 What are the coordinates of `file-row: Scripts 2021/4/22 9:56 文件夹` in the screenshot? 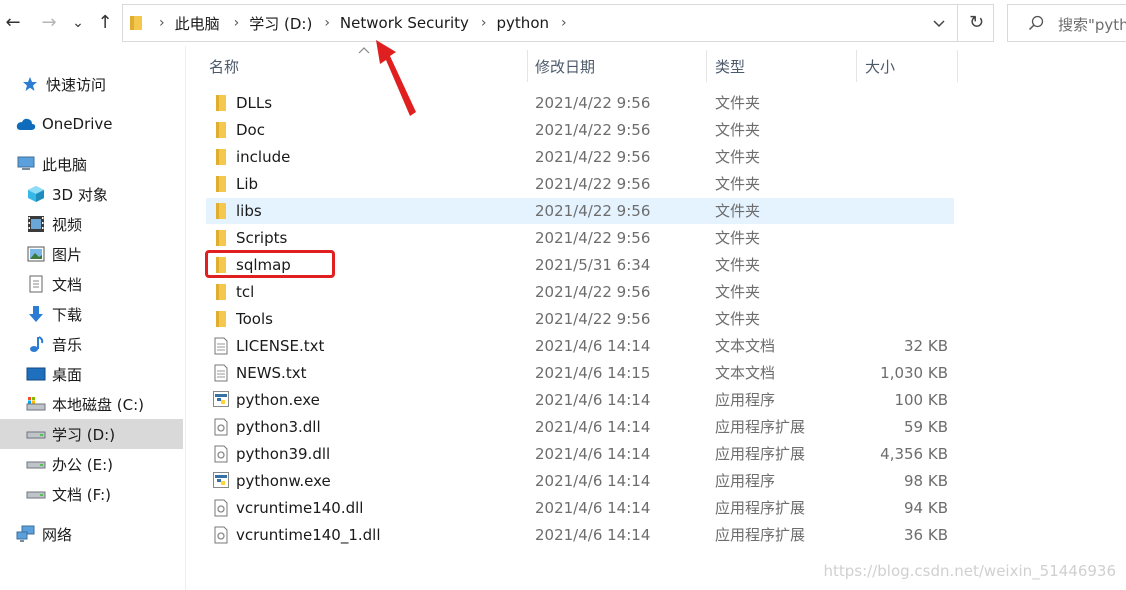 It's located at (580, 238).